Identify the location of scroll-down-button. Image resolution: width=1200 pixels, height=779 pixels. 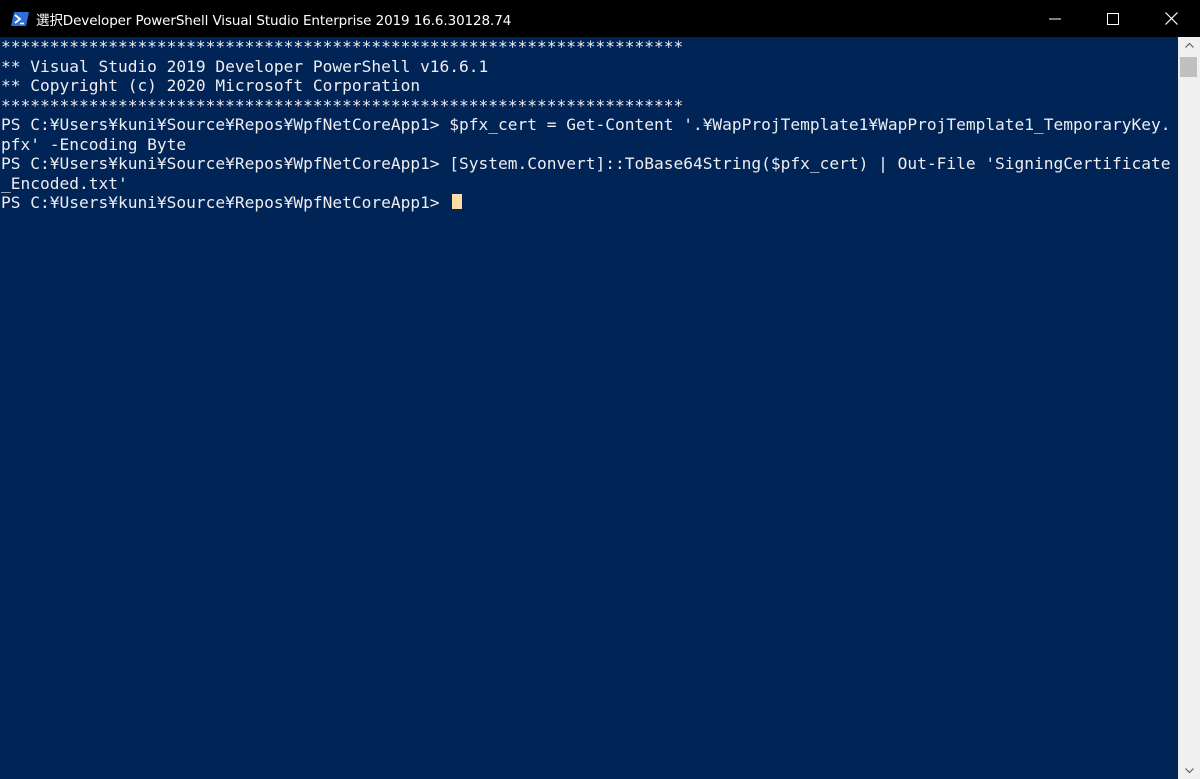
(1189, 770).